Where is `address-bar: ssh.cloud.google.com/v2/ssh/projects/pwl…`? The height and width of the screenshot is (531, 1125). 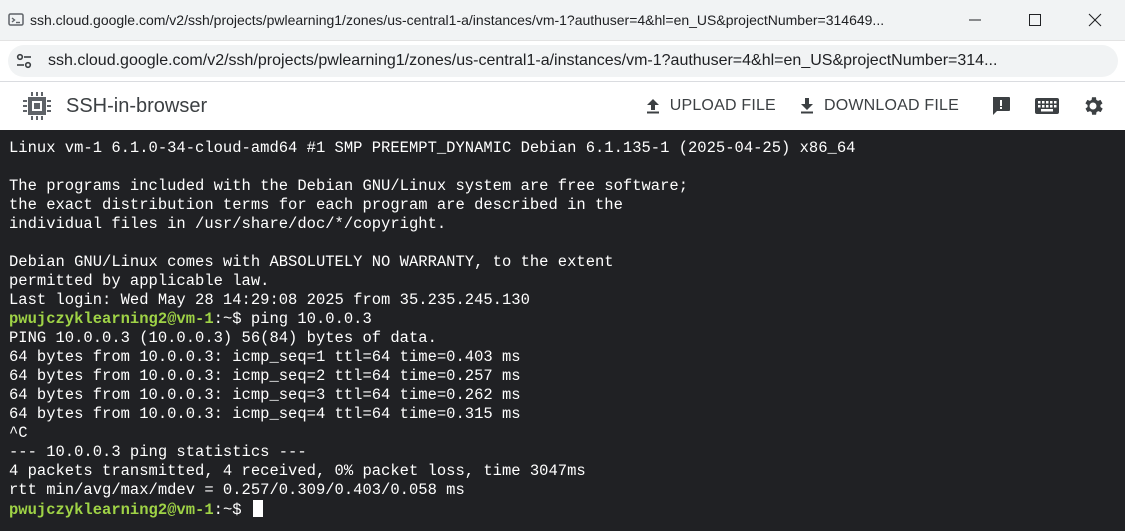
address-bar: ssh.cloud.google.com/v2/ssh/projects/pwl… is located at coordinates (562, 61).